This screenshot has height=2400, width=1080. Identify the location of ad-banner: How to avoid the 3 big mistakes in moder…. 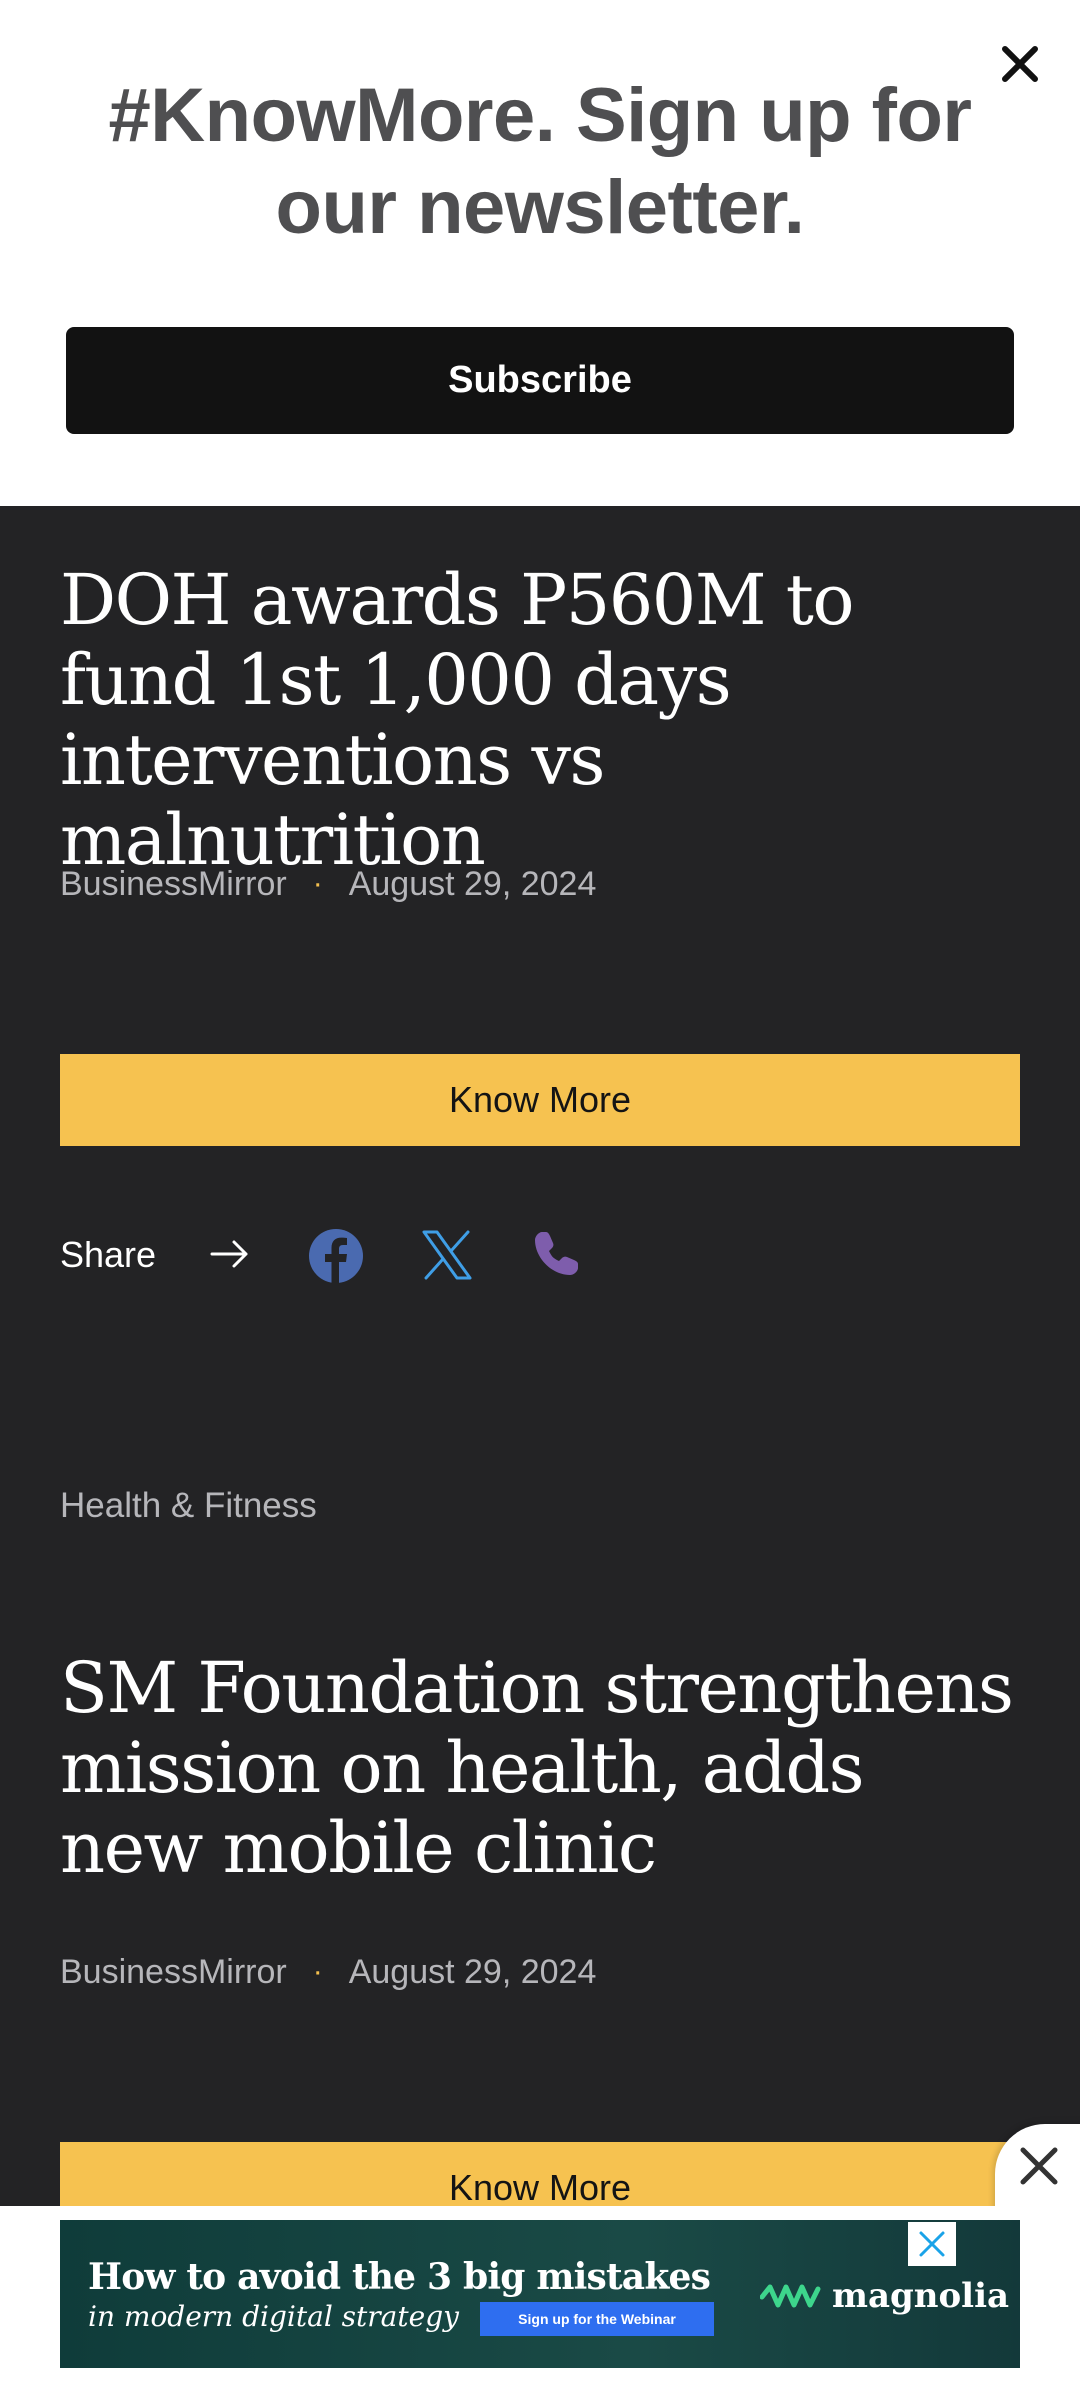
(540, 2294).